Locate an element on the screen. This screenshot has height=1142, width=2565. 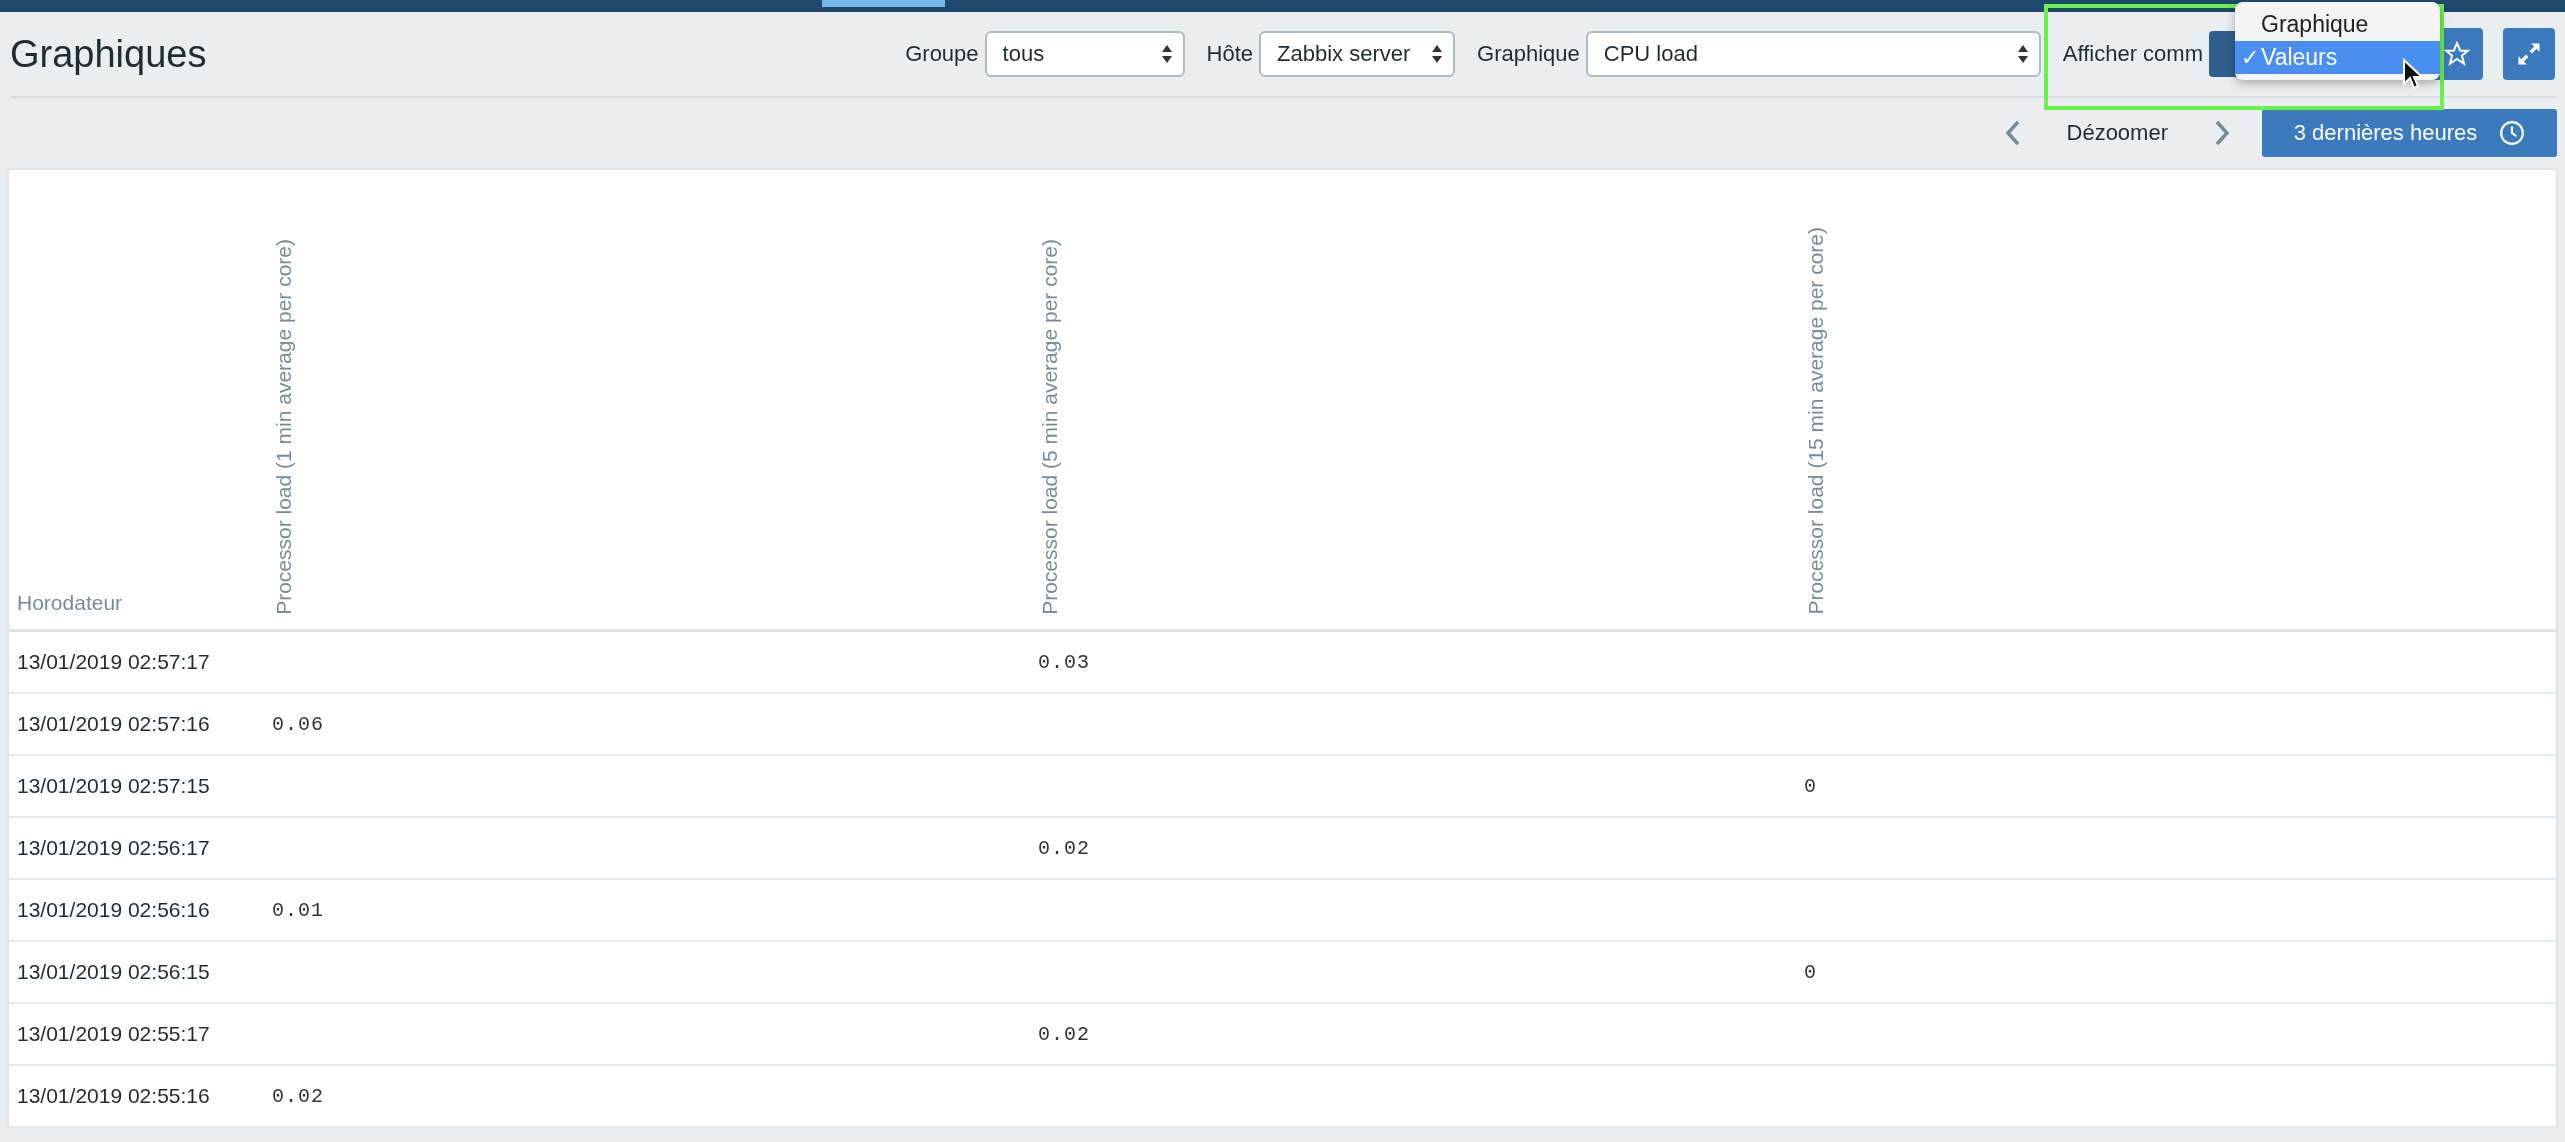
value-cell: 0.01 is located at coordinates (298, 910).